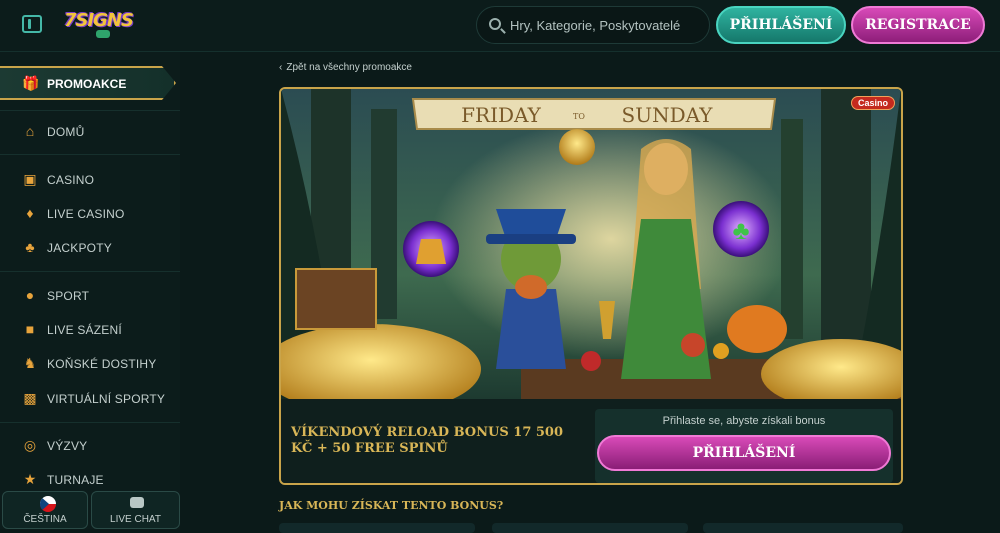 This screenshot has height=533, width=1000. I want to click on sidebar-item-label: DOMŮ, so click(66, 132).